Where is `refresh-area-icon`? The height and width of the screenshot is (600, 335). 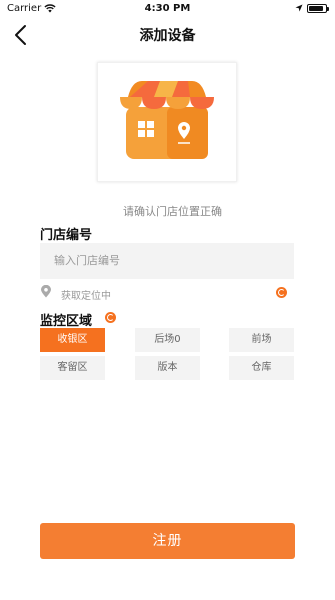
refresh-area-icon is located at coordinates (110, 317).